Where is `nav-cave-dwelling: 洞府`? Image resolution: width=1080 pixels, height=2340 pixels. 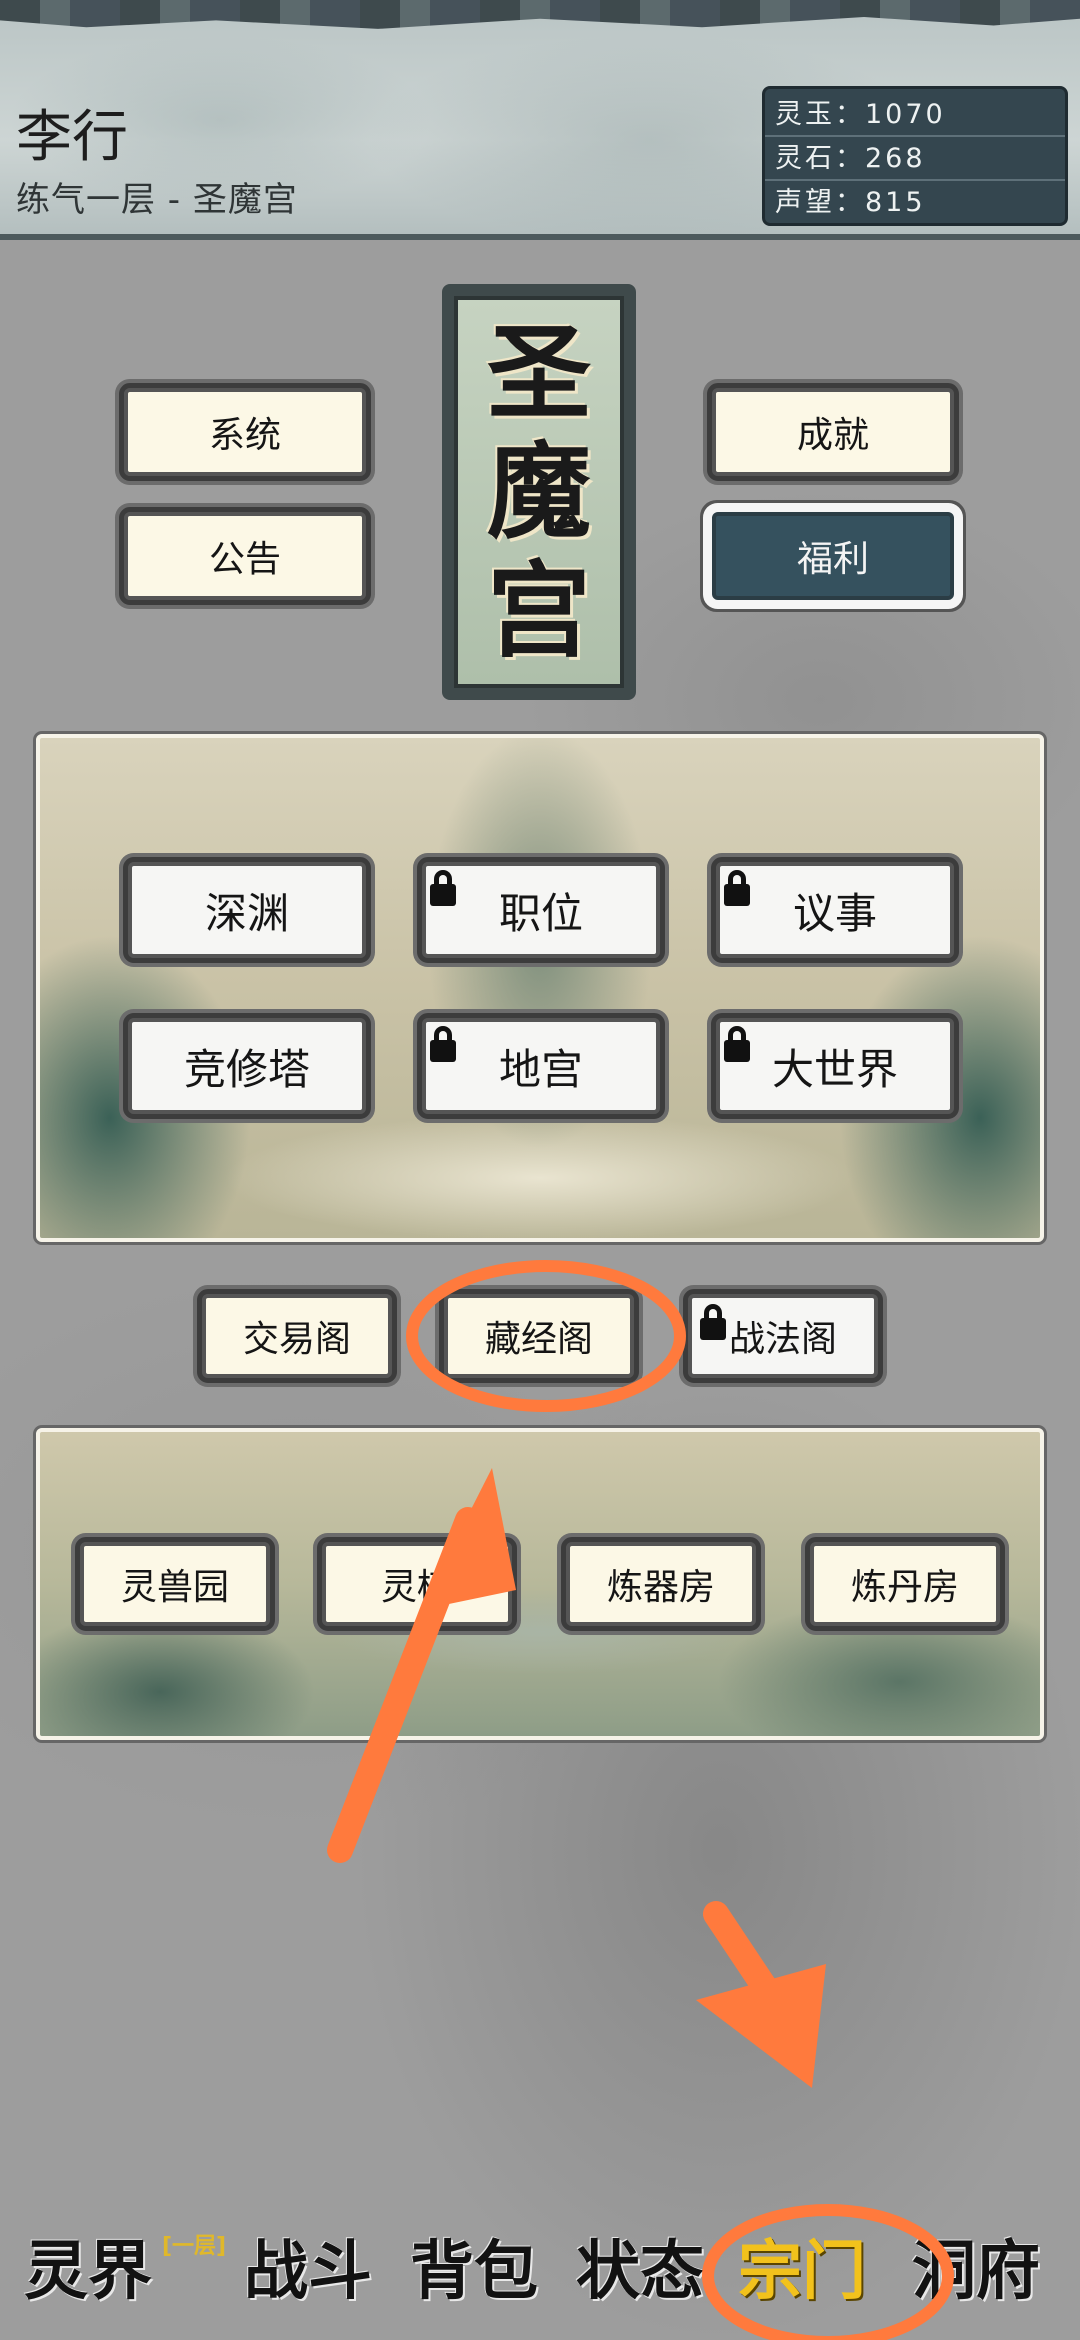 nav-cave-dwelling: 洞府 is located at coordinates (976, 2266).